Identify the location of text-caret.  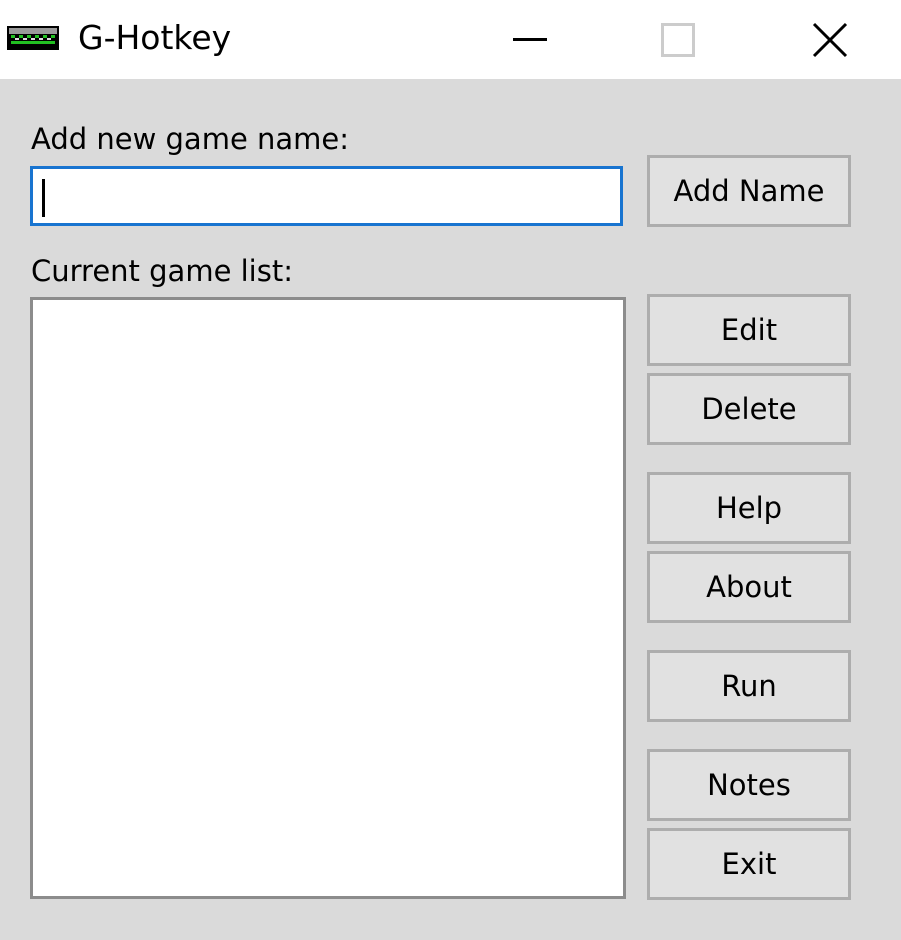
(43, 198).